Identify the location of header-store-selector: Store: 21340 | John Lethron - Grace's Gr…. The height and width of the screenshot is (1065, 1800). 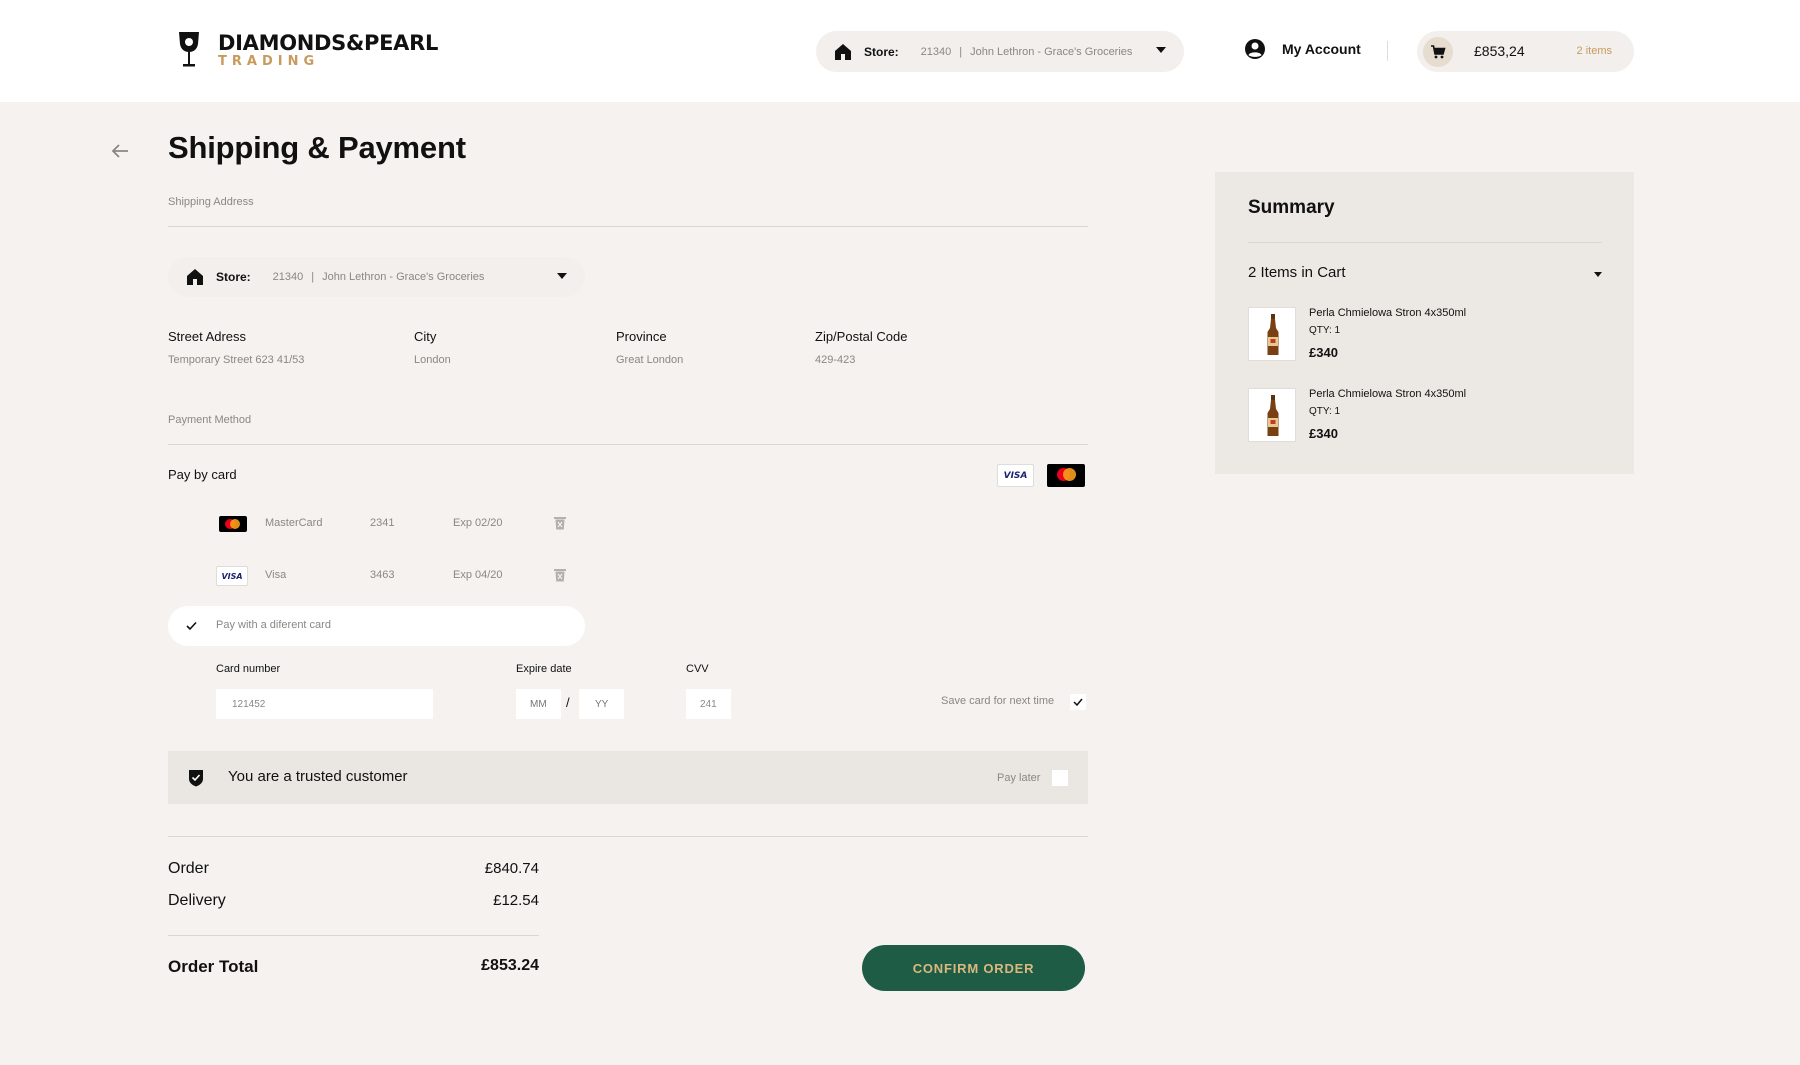
(1000, 51).